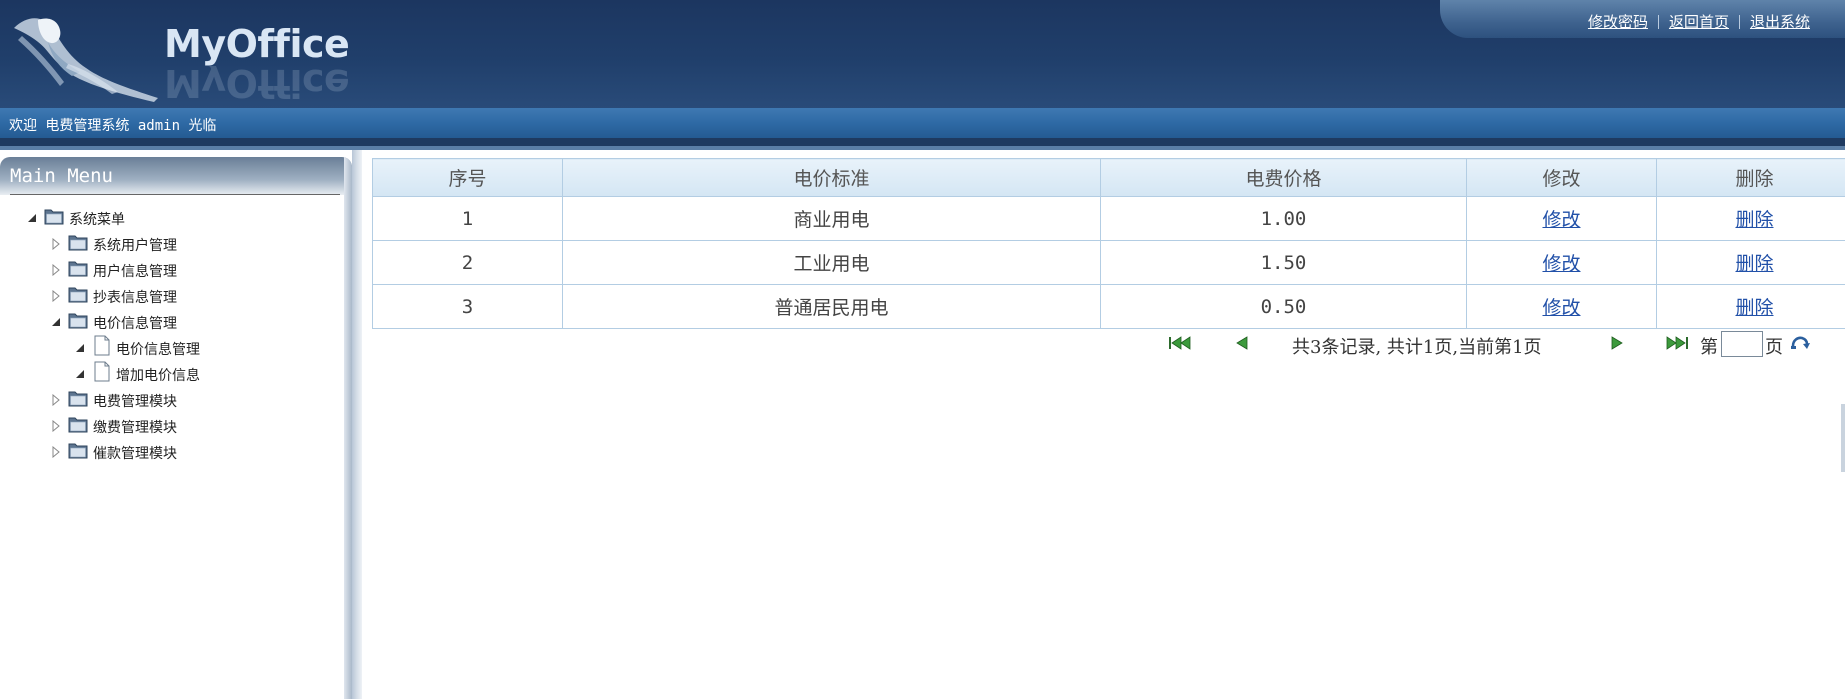 This screenshot has width=1845, height=699. What do you see at coordinates (135, 428) in the screenshot?
I see `menu-tree-label: 缴费管理模块` at bounding box center [135, 428].